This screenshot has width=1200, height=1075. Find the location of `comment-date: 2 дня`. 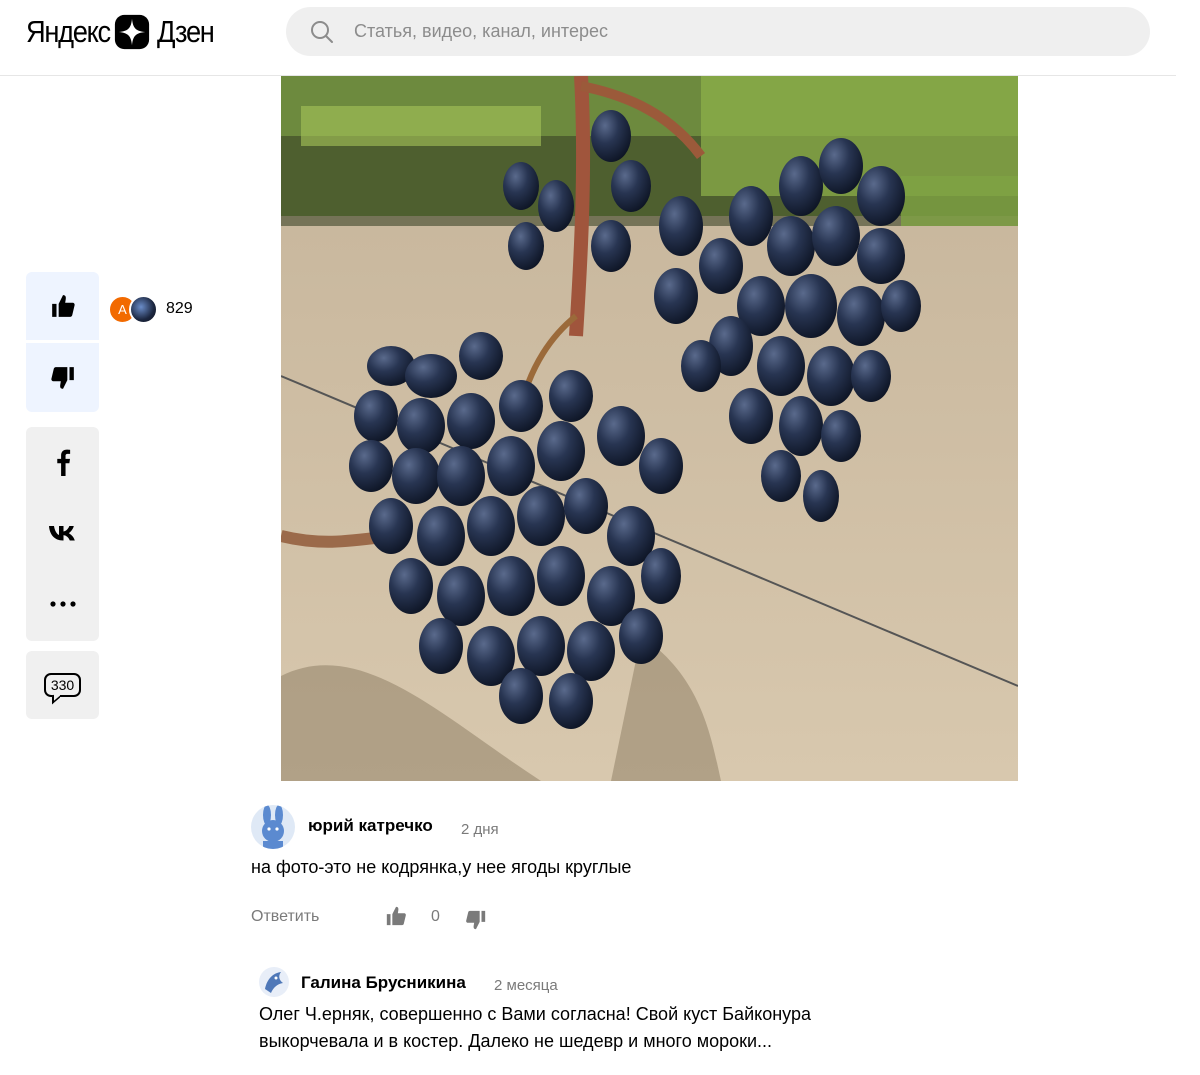

comment-date: 2 дня is located at coordinates (480, 829).